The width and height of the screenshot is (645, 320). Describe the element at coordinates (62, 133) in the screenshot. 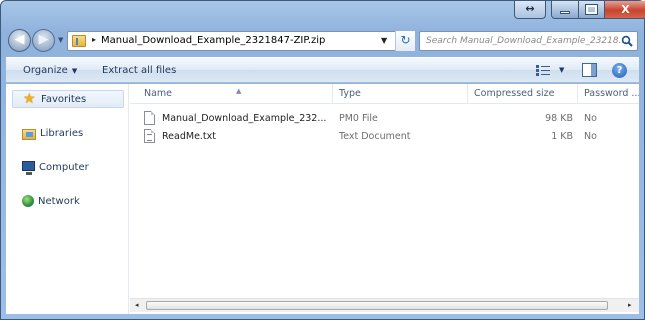

I see `nav-item-label: Libraries` at that location.